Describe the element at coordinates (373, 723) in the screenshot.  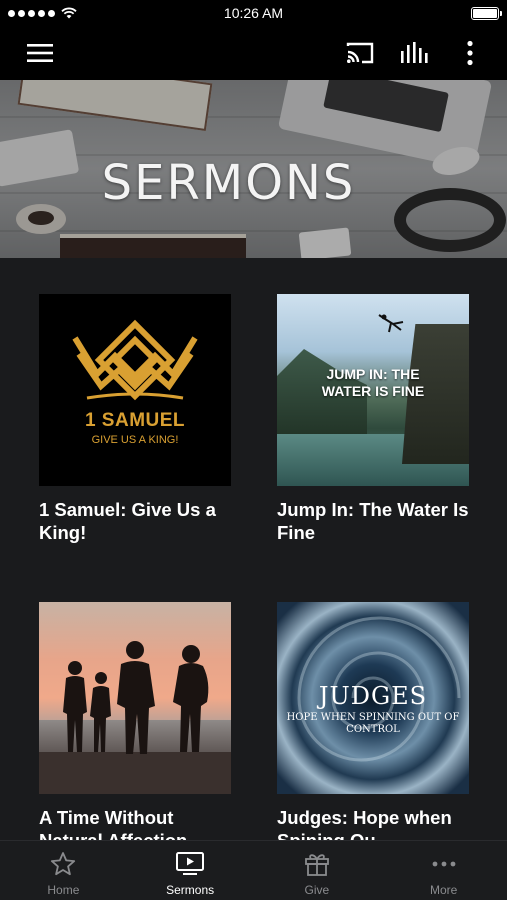
I see `thumbnail-subtitle: HOPE WHEN SPINNING OUT OF CONTROL` at that location.